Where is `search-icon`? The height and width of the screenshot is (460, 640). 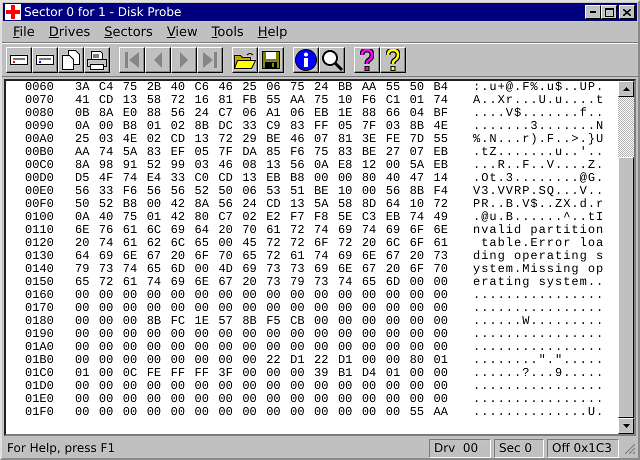
search-icon is located at coordinates (332, 60).